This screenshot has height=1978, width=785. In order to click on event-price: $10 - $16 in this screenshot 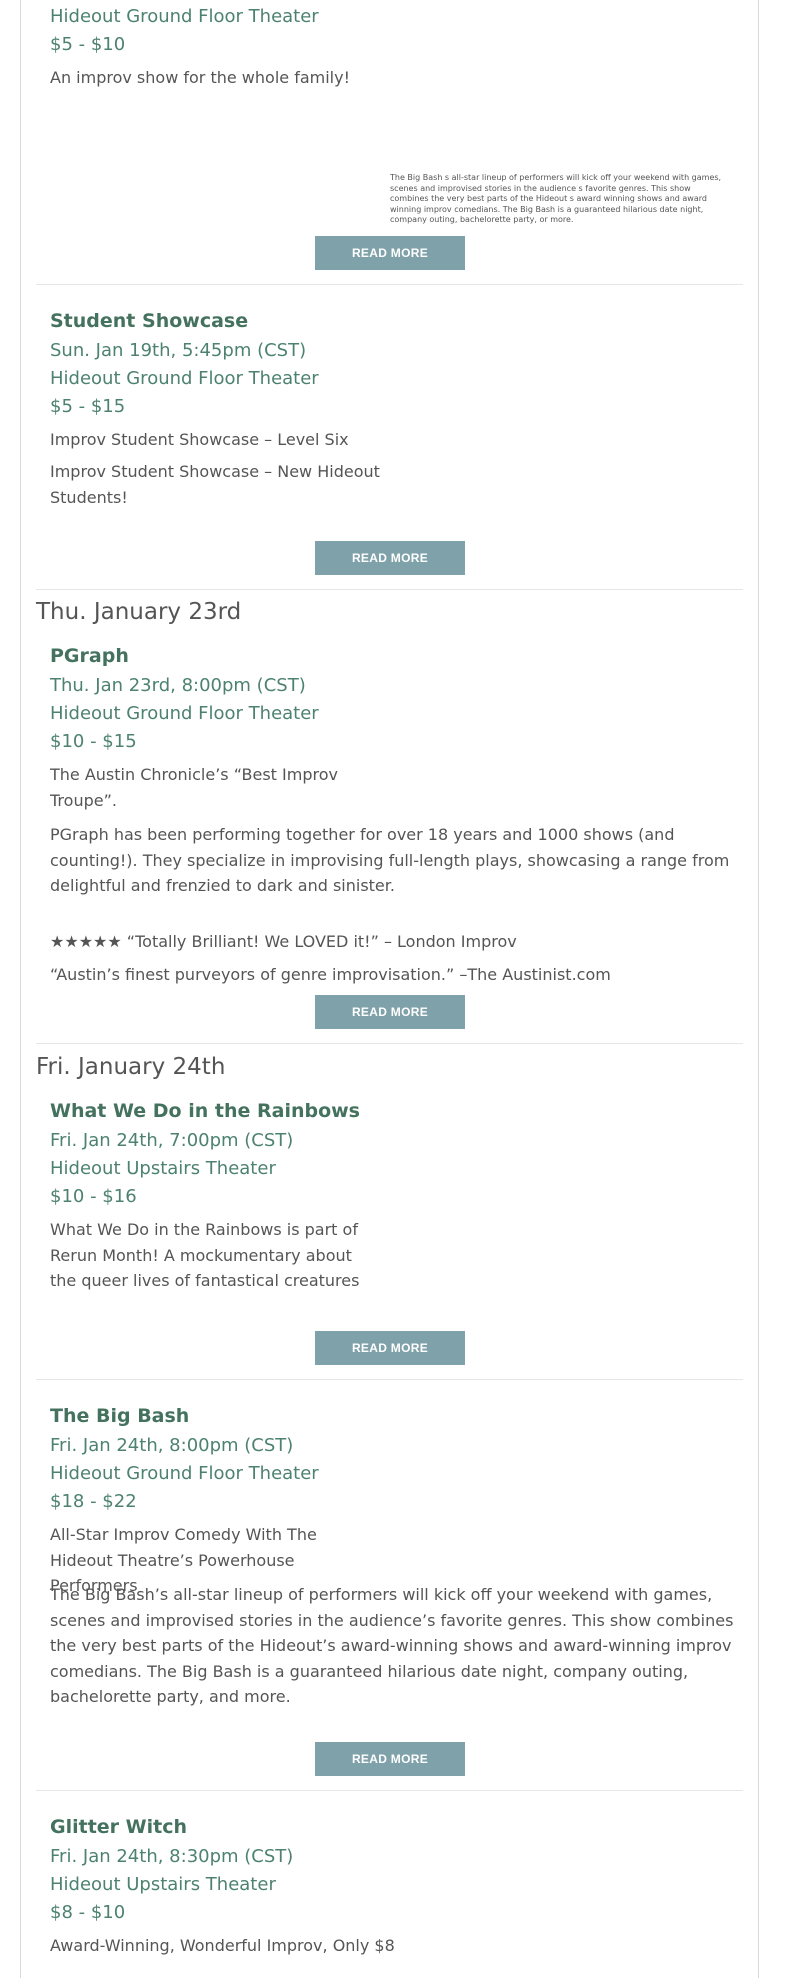, I will do `click(93, 1196)`.